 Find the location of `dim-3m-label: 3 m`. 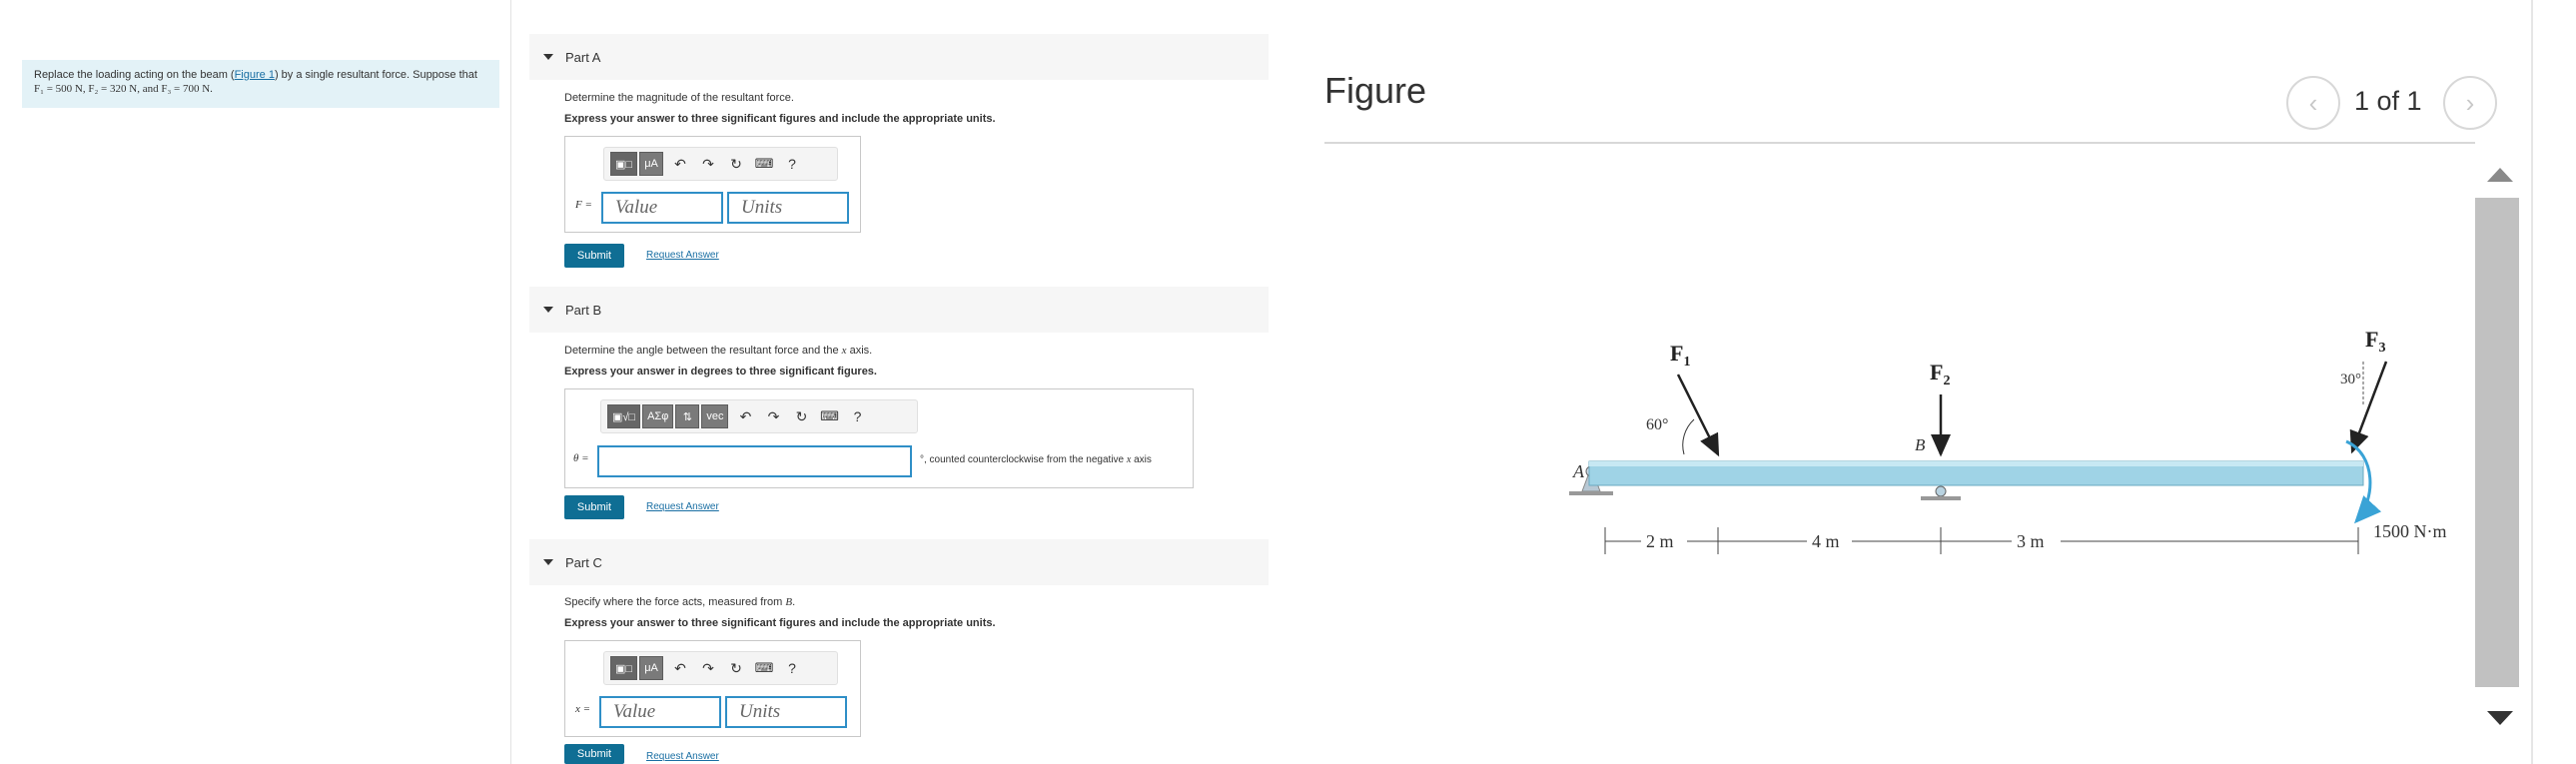

dim-3m-label: 3 m is located at coordinates (2031, 541).